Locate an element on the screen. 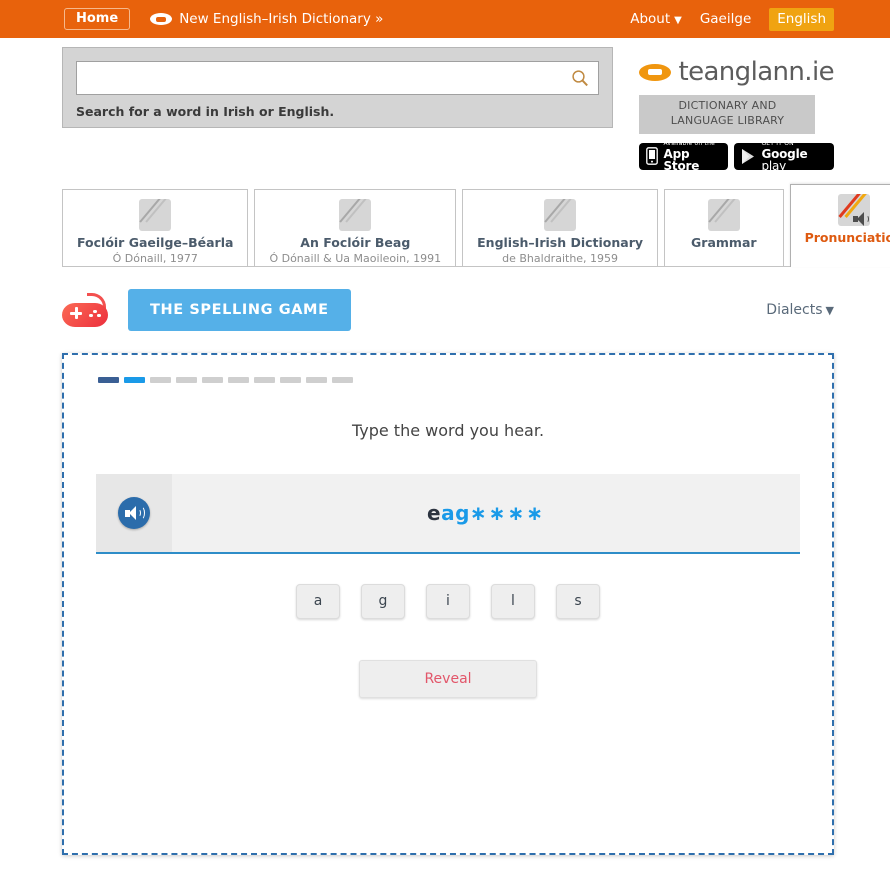 This screenshot has width=890, height=893. reveal-row: Reveal is located at coordinates (448, 678).